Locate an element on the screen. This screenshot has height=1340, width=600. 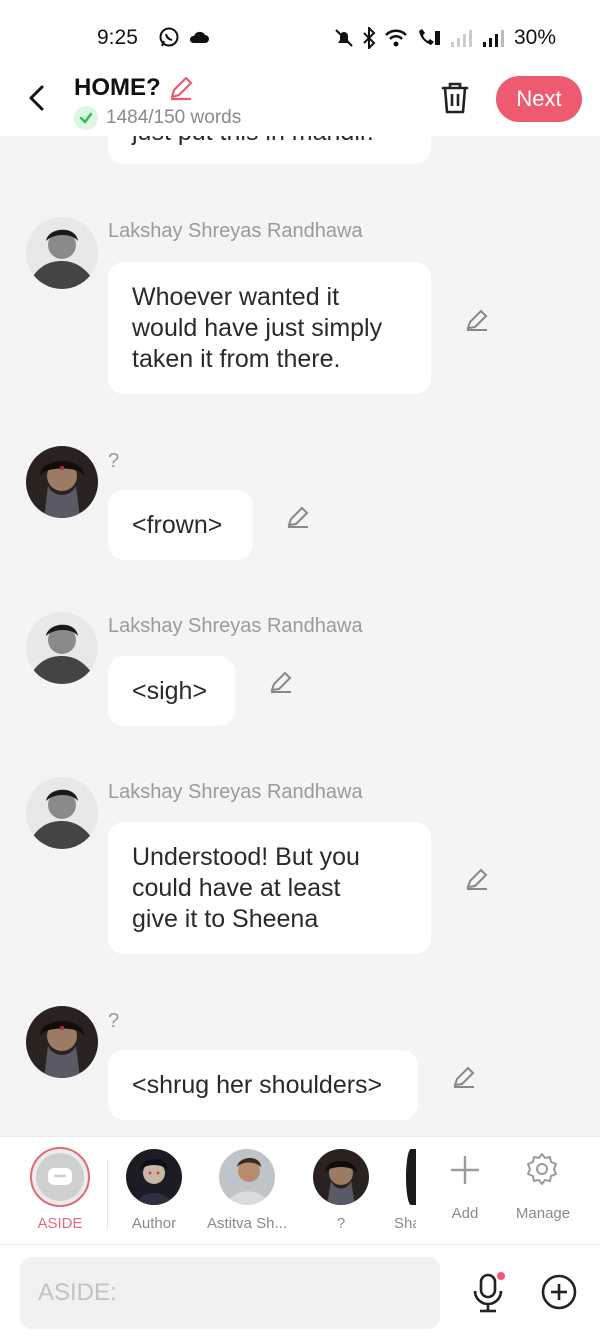
message-text: <shrug her shoulders> is located at coordinates (257, 1084).